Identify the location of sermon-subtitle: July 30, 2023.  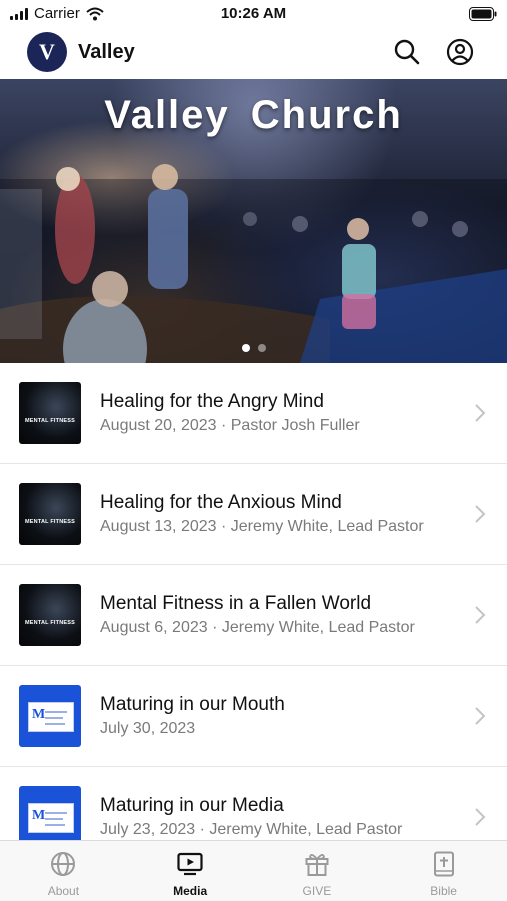
(148, 728).